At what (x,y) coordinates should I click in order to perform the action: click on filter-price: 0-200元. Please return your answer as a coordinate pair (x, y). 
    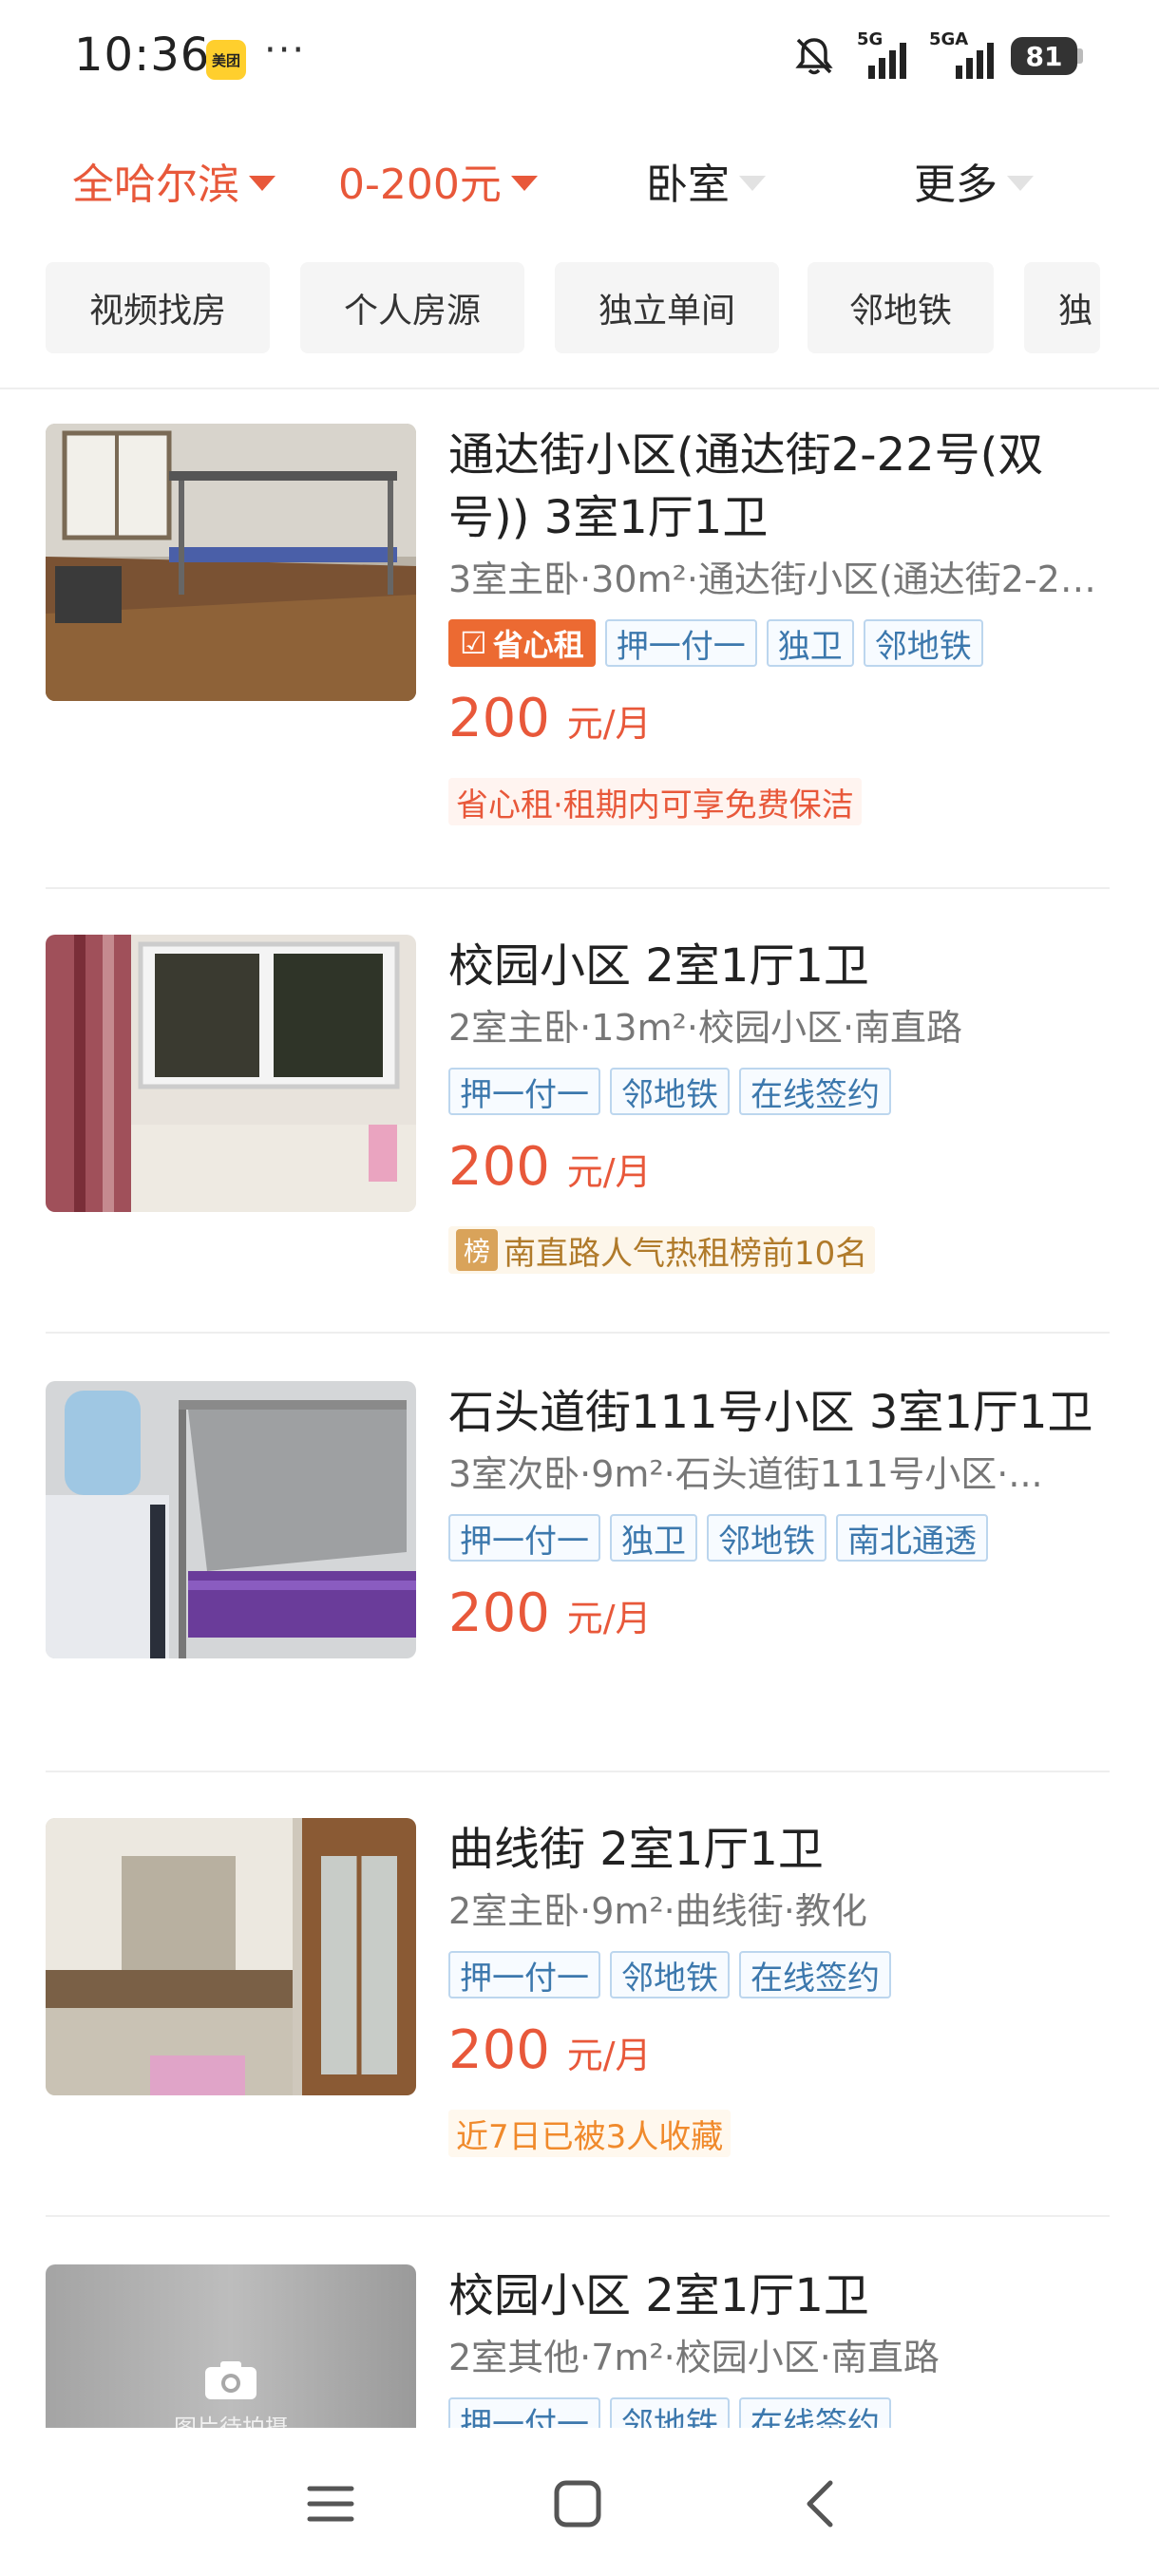
    Looking at the image, I should click on (438, 180).